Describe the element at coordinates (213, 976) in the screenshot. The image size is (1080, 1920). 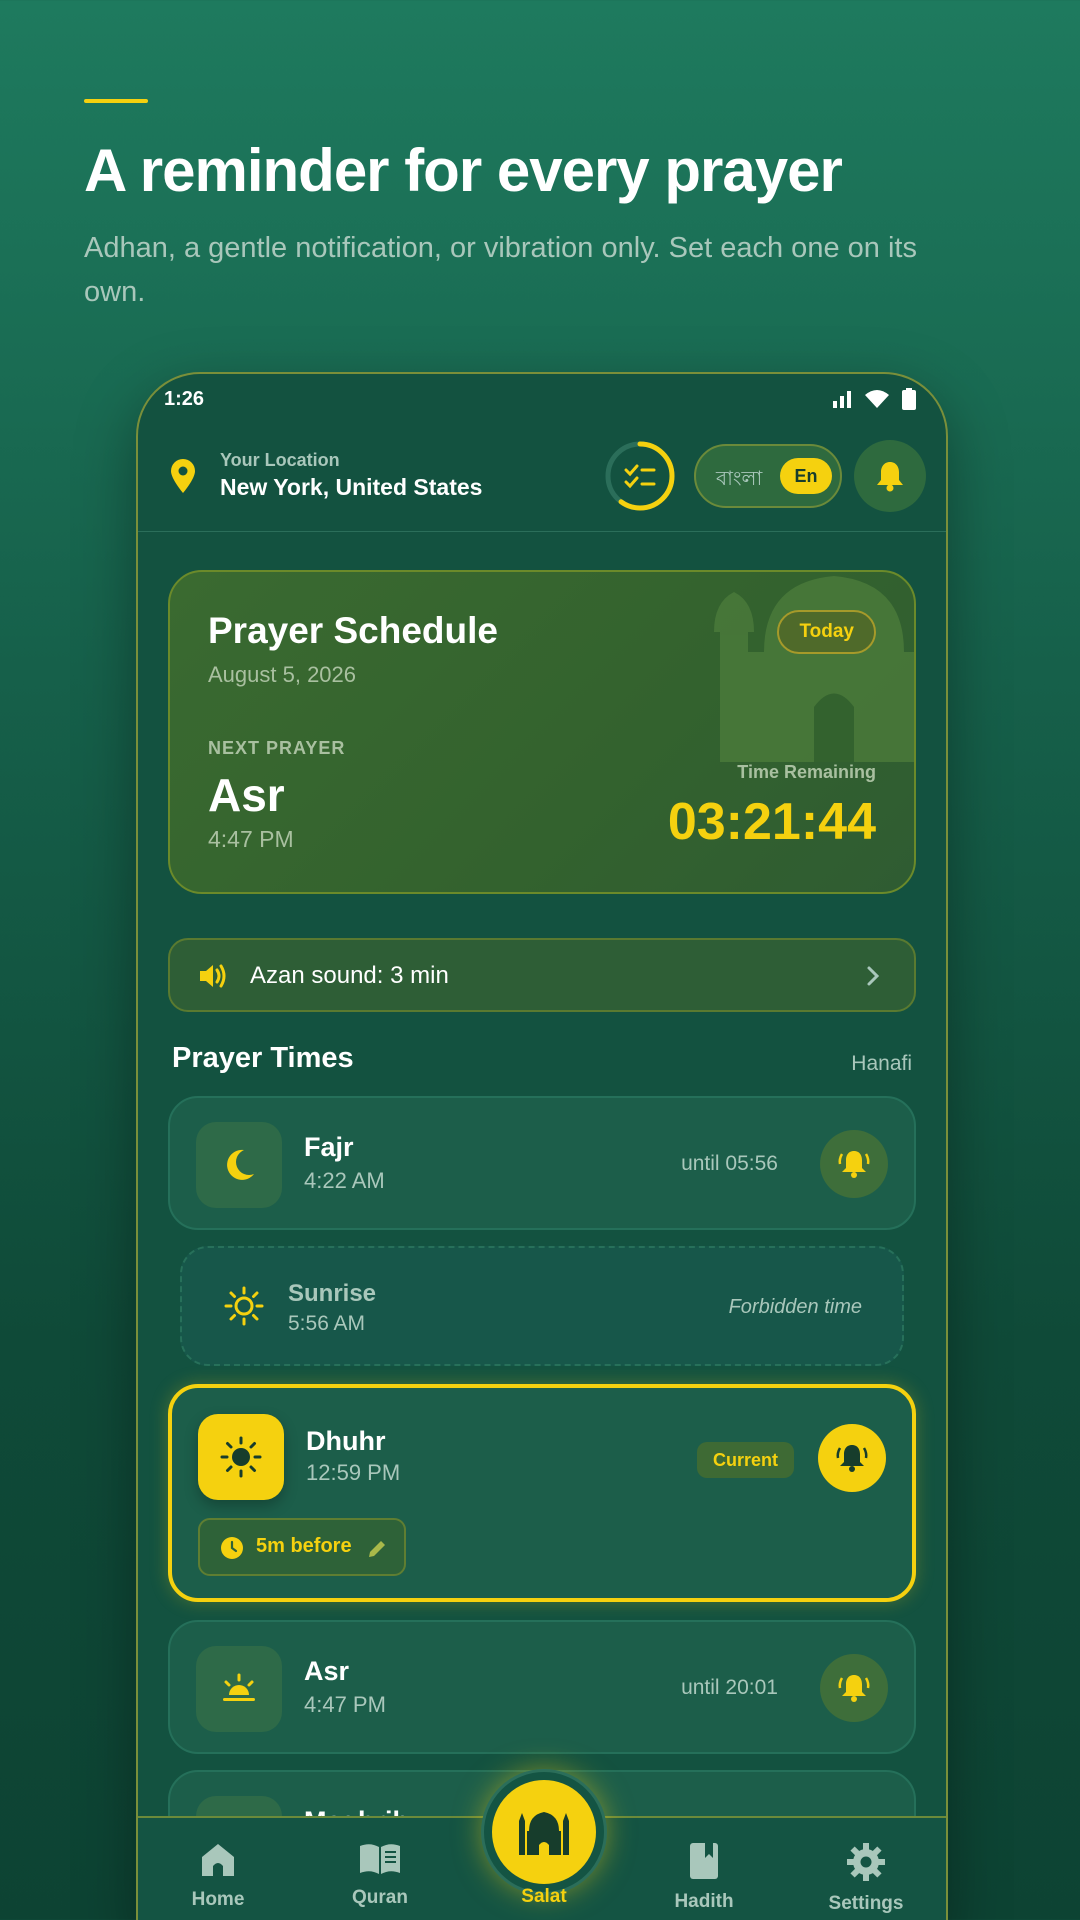
I see `speaker-icon` at that location.